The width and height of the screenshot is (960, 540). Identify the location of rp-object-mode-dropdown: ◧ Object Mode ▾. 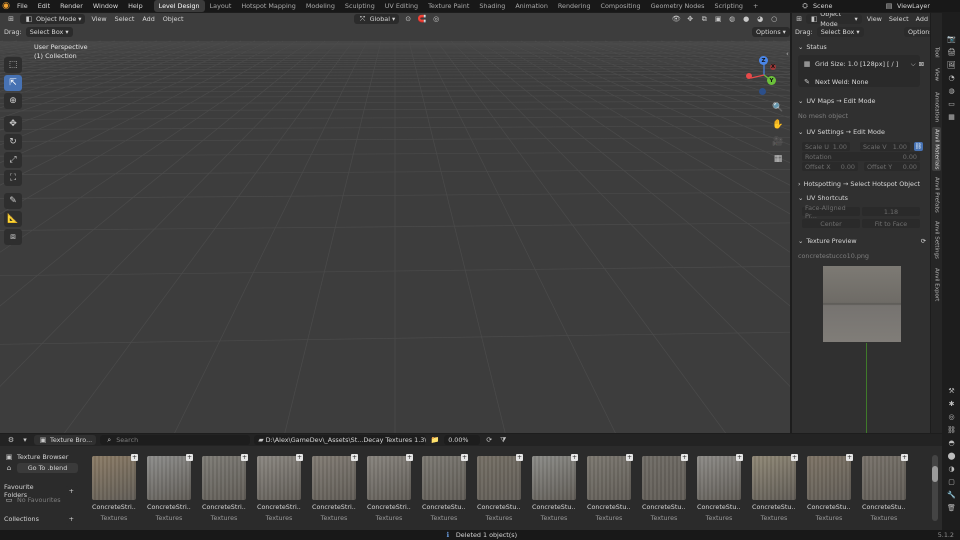
(834, 20).